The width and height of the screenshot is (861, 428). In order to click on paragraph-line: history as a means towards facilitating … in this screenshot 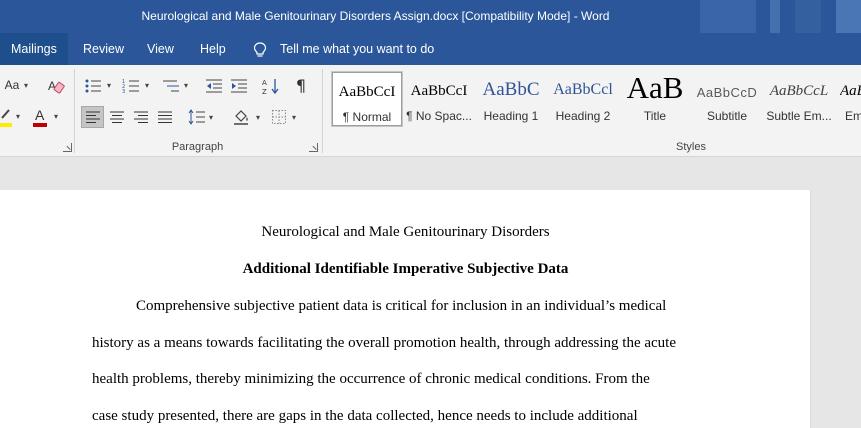, I will do `click(384, 343)`.